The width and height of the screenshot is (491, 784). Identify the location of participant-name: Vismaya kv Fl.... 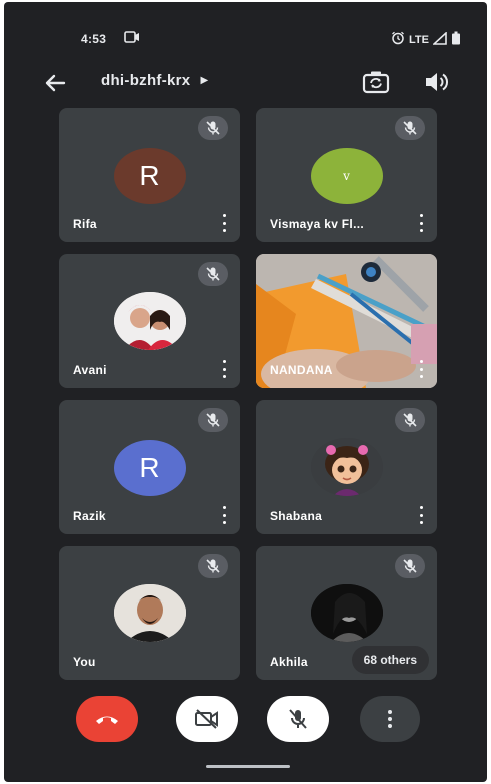
(317, 224).